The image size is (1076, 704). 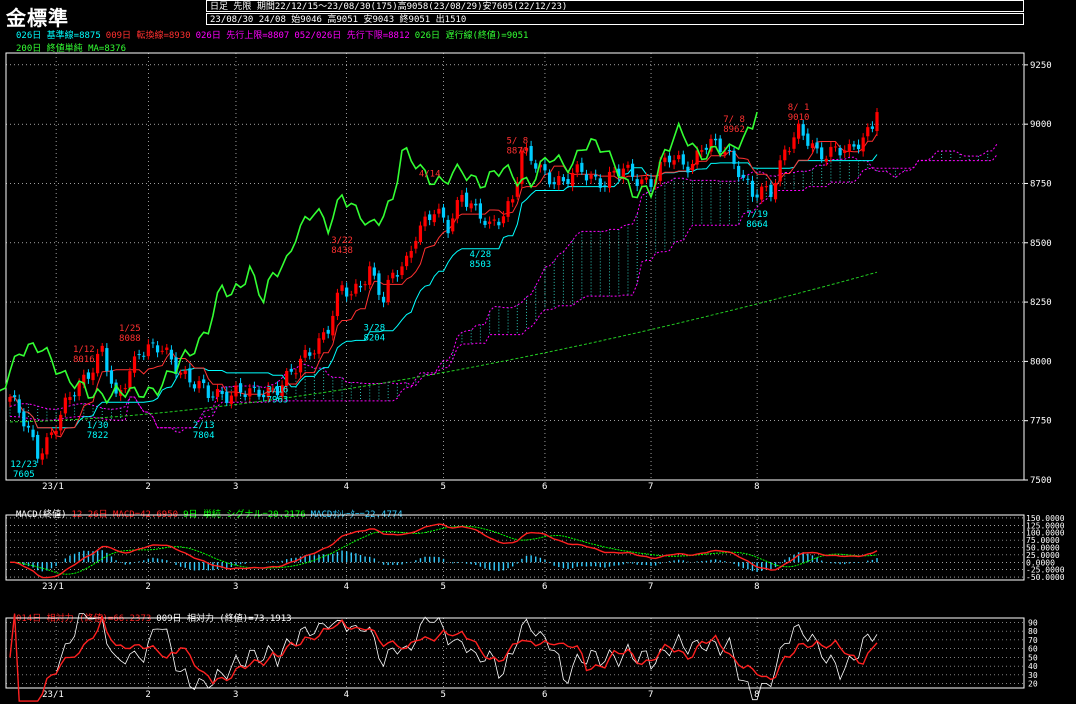 I want to click on annotation-date: 4/28, so click(x=481, y=255).